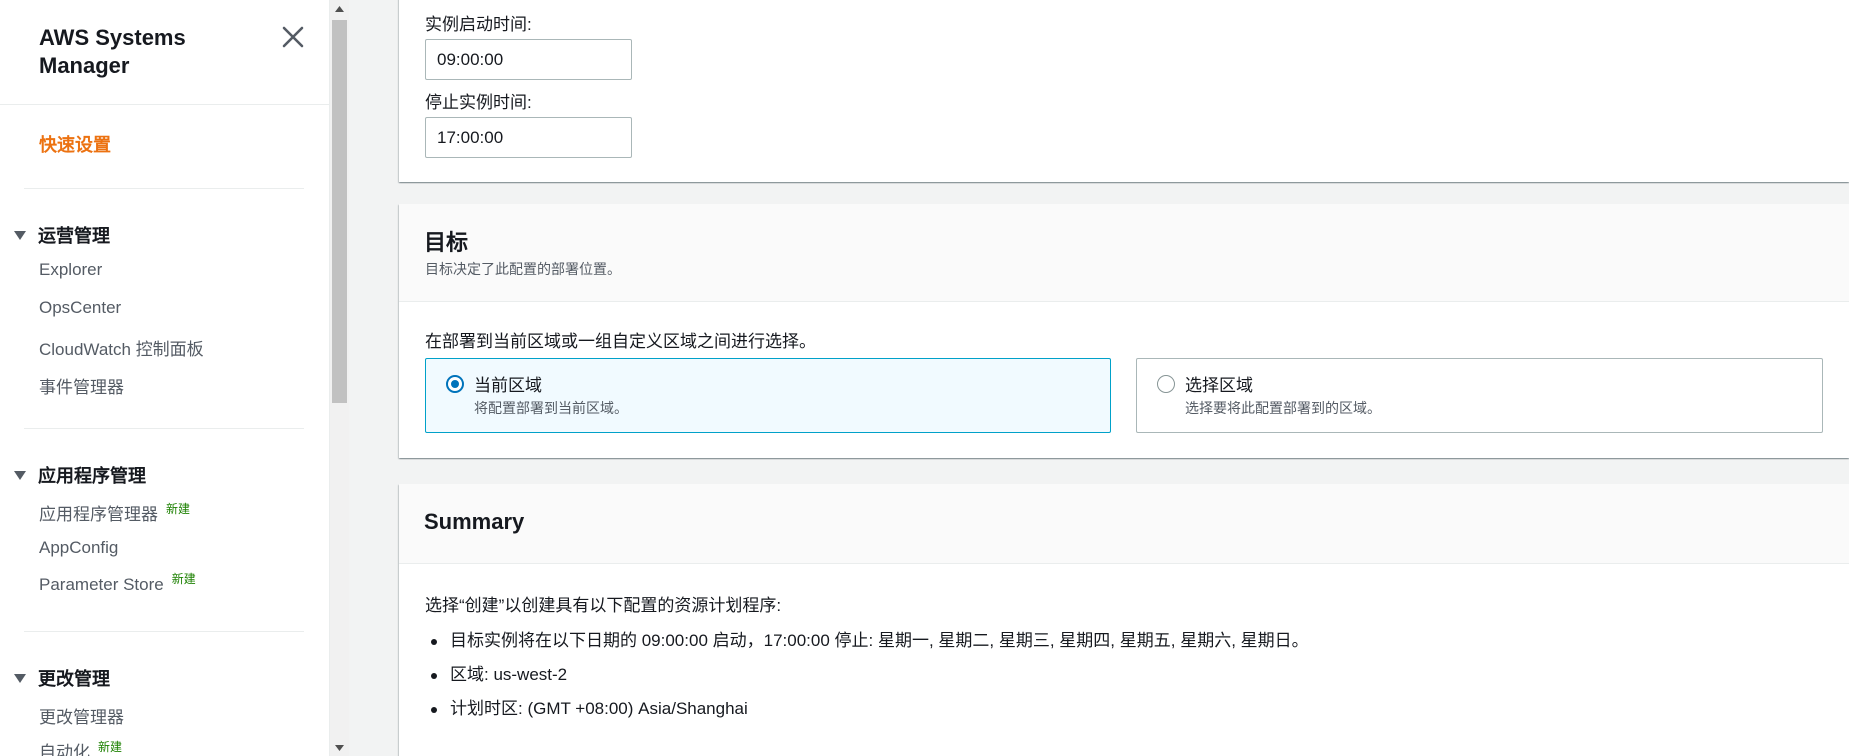 The image size is (1849, 756). I want to click on targets-description: 目标决定了此配置的部署位置。, so click(523, 269).